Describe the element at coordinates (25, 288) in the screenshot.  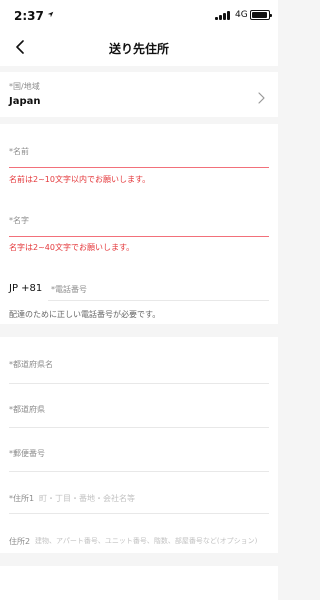
I see `phone-country-code: JP +81` at that location.